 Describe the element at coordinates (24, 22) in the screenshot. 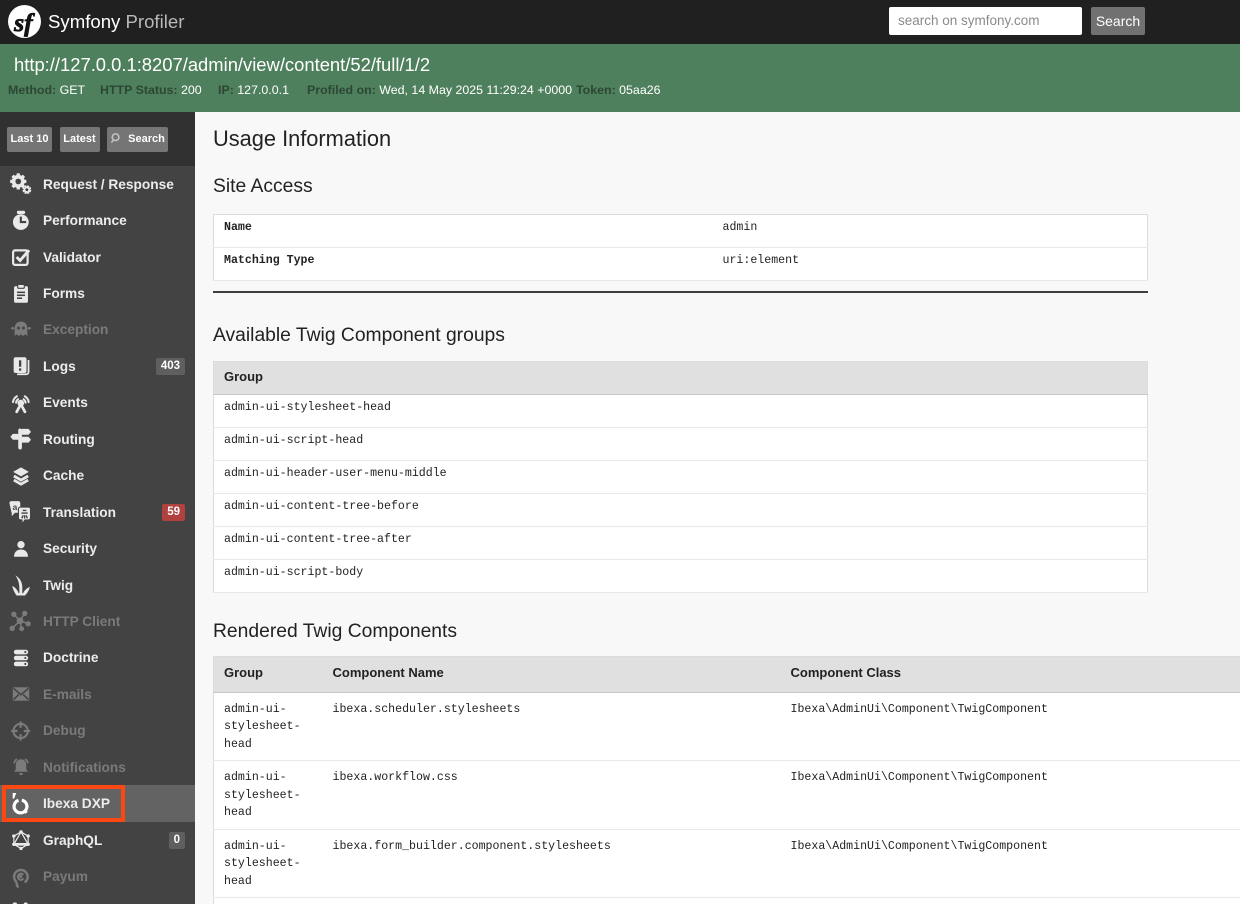

I see `svg-text: sf` at that location.